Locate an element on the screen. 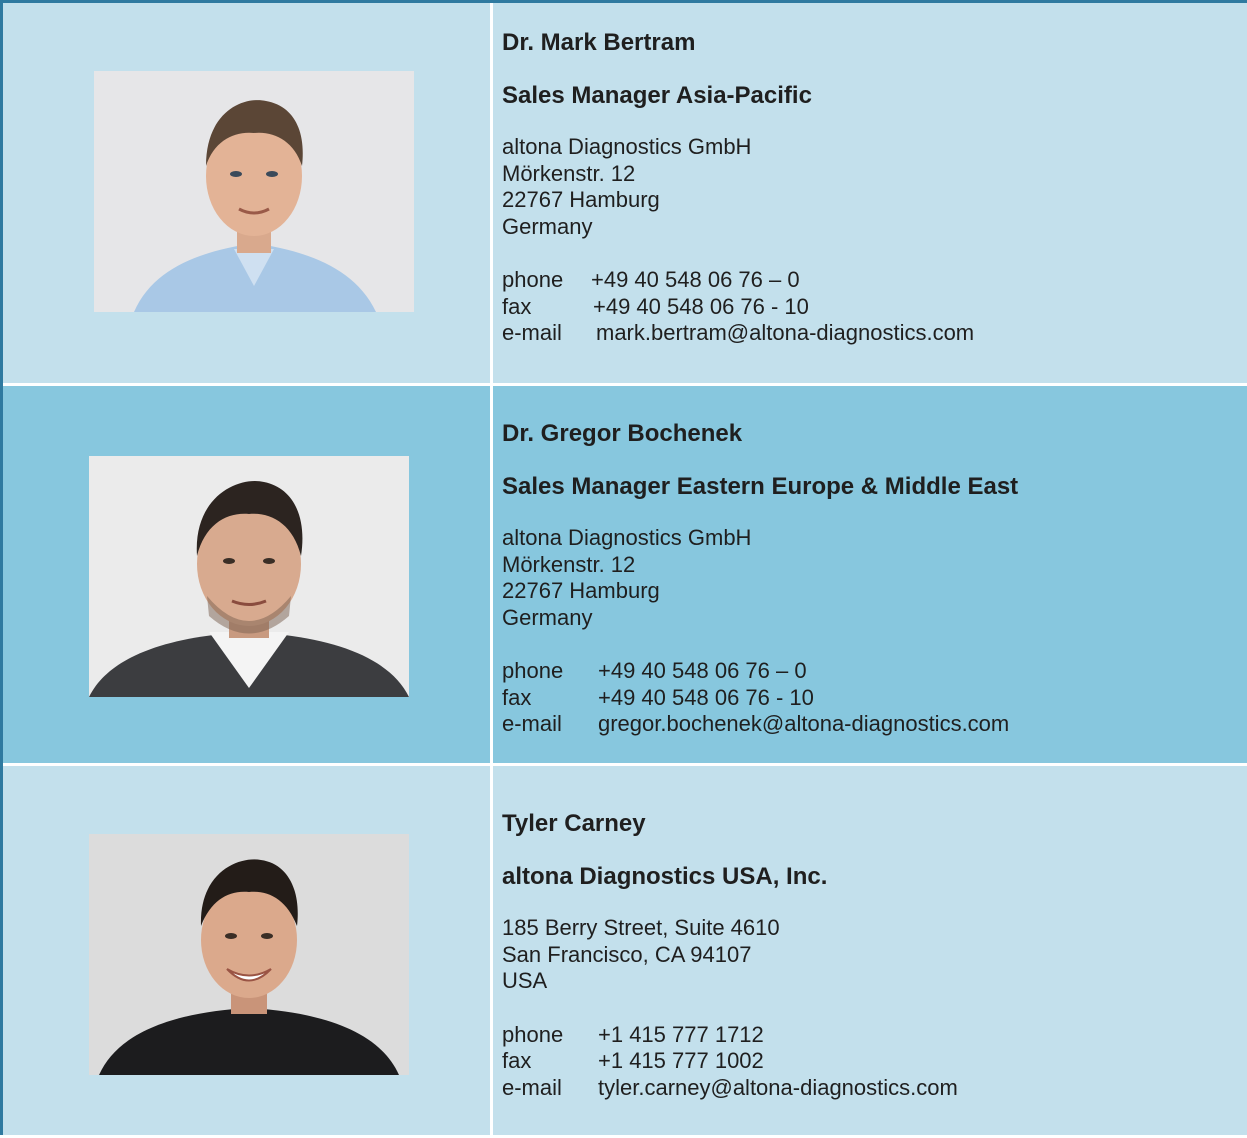  contact-name: Dr. Mark Bertram is located at coordinates (599, 42).